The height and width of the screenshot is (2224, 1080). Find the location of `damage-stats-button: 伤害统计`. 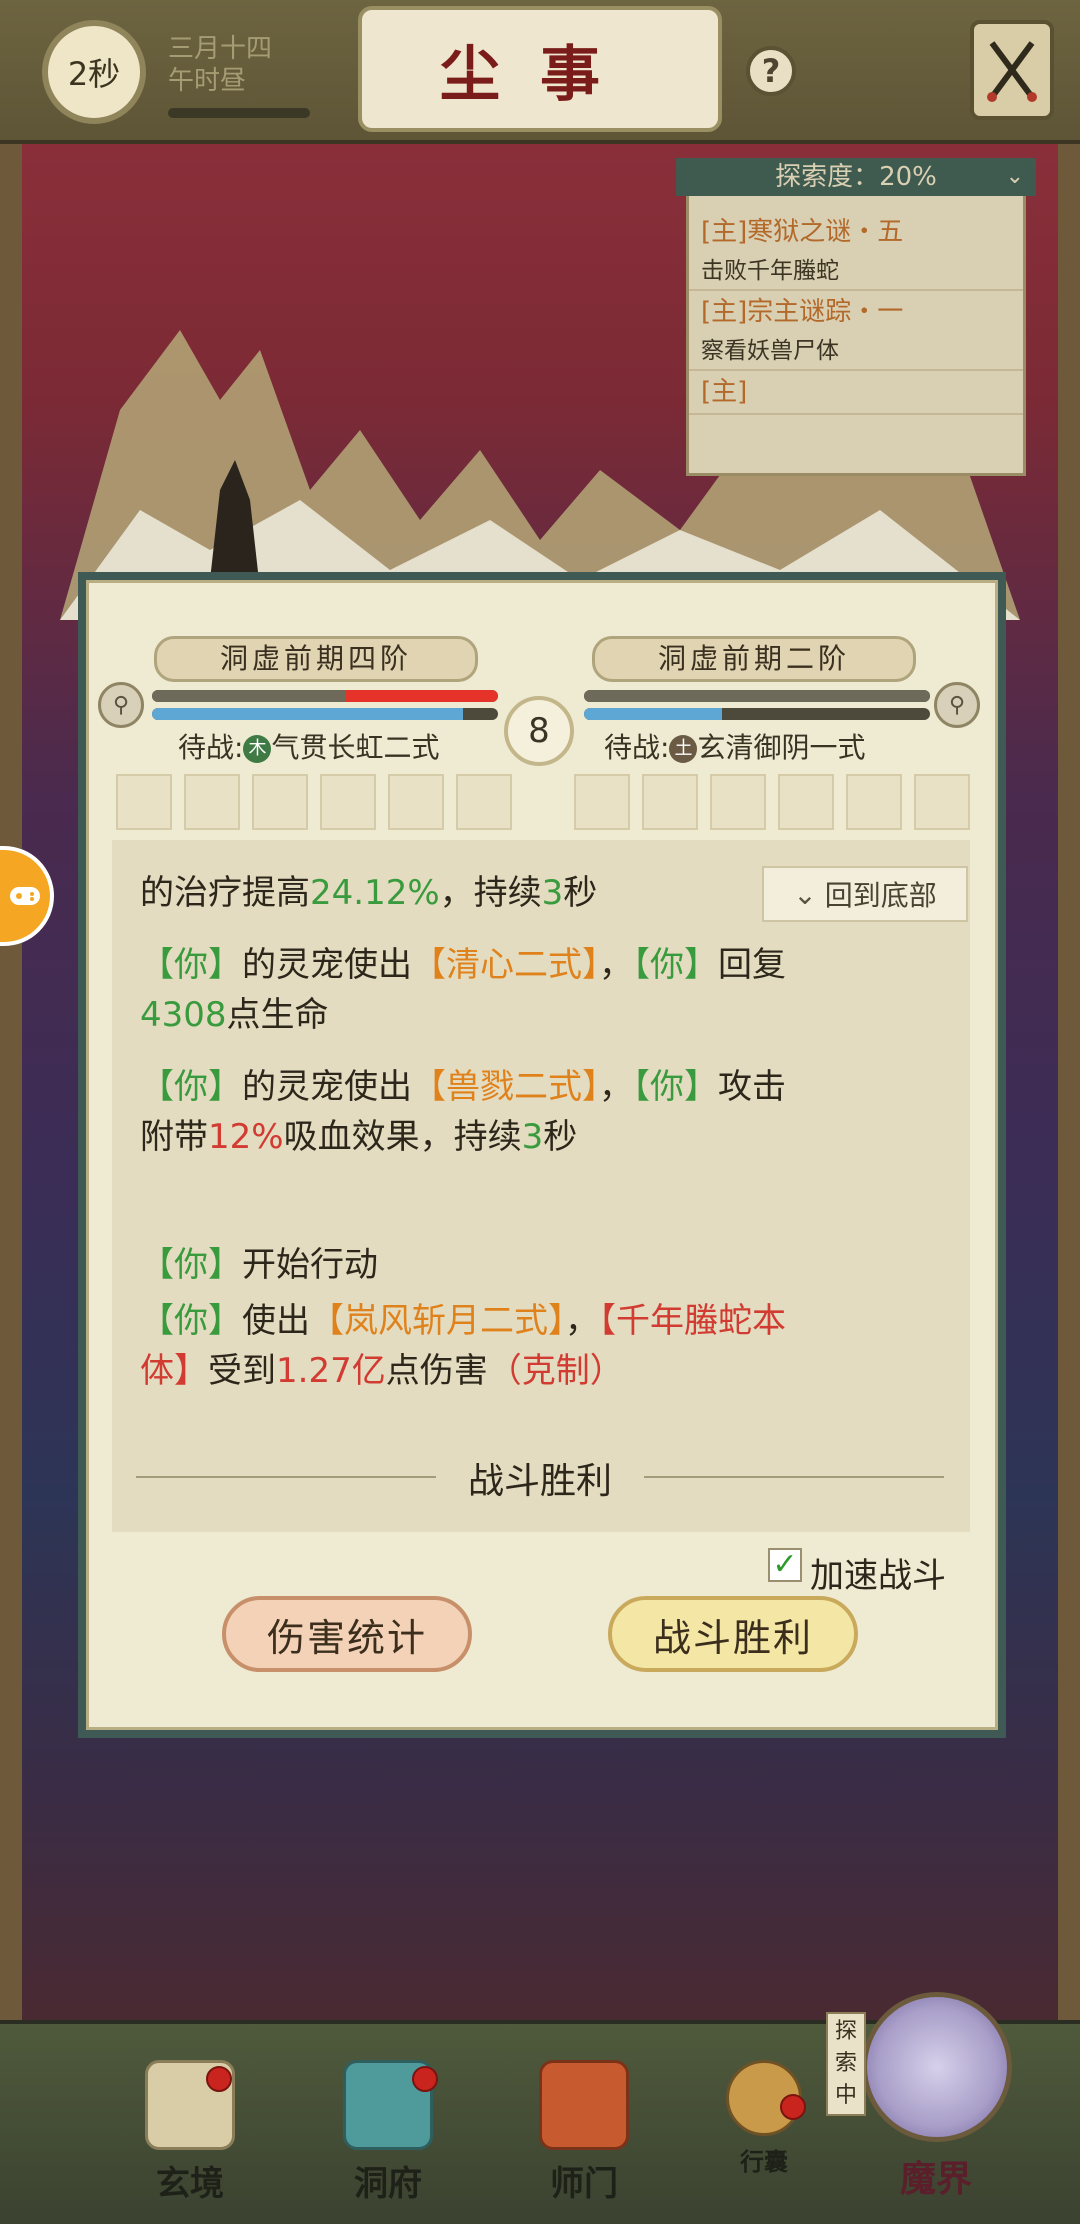

damage-stats-button: 伤害统计 is located at coordinates (347, 1634).